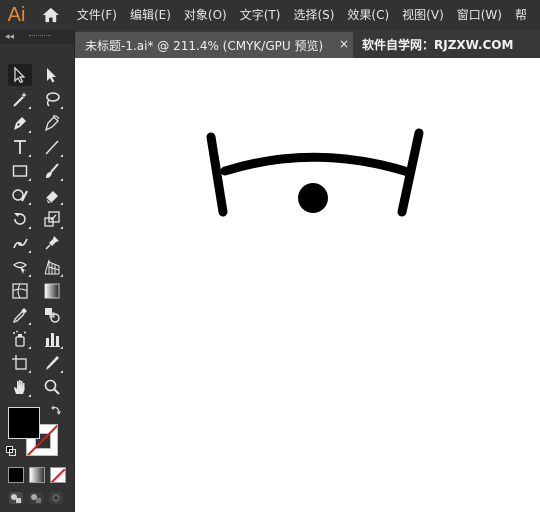 Image resolution: width=540 pixels, height=512 pixels. I want to click on gradient-mode-button, so click(37, 475).